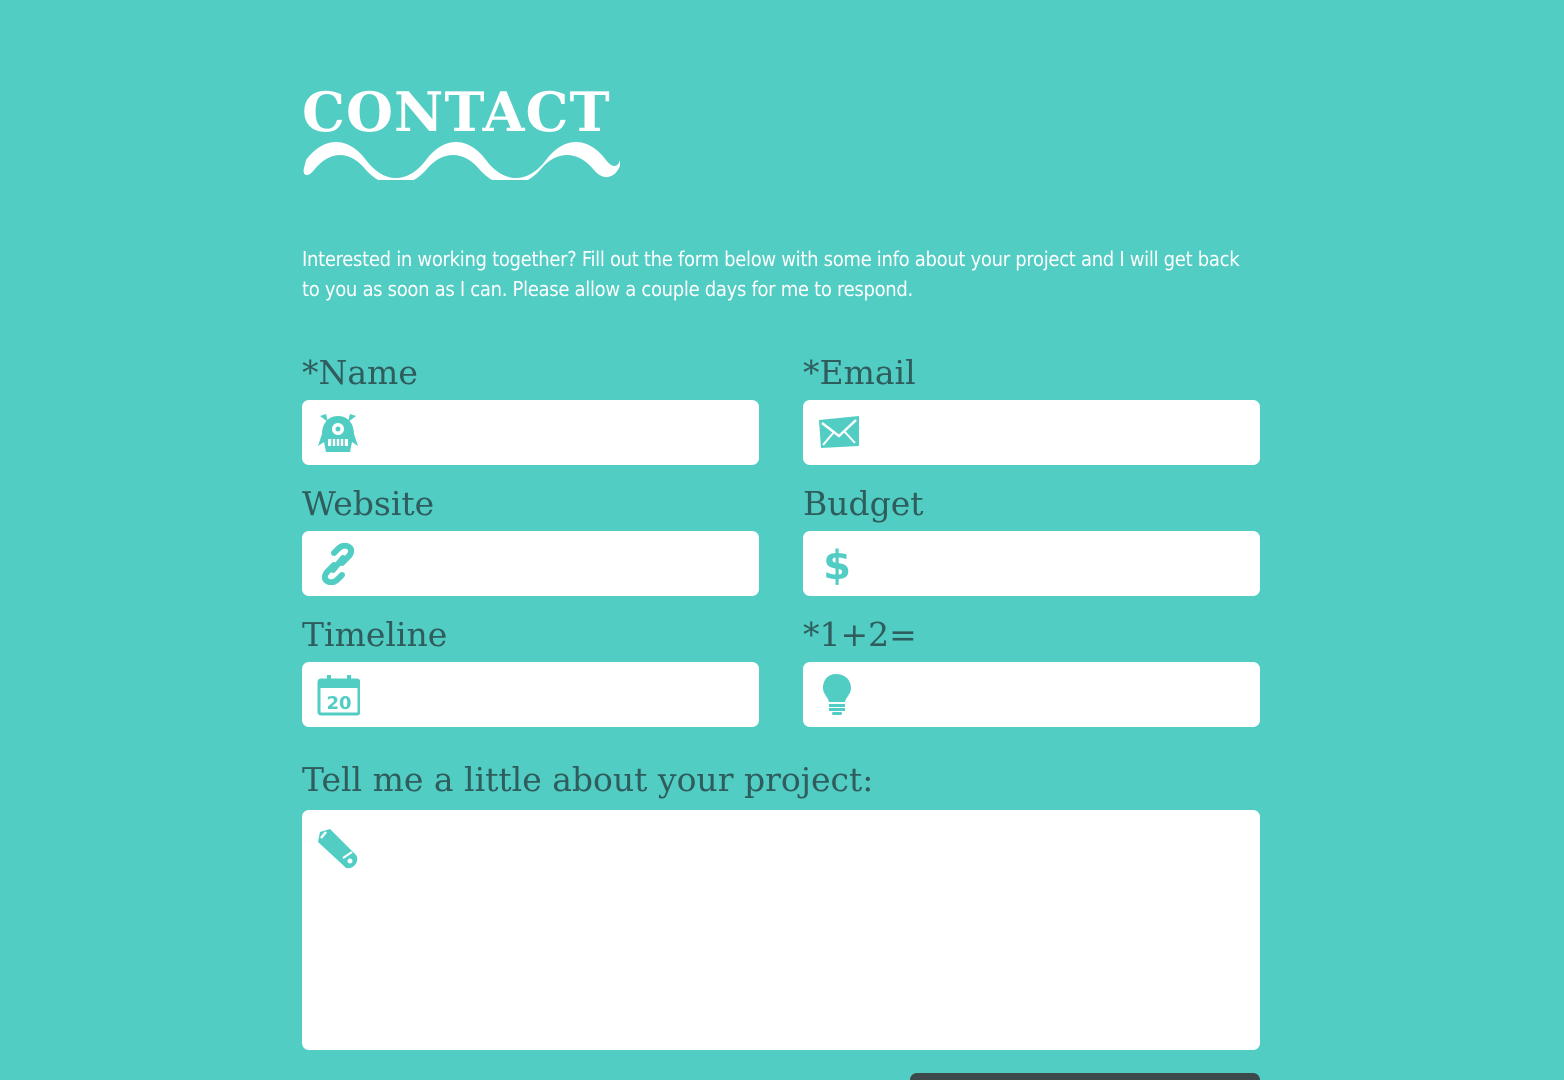  What do you see at coordinates (338, 564) in the screenshot?
I see `link-icon` at bounding box center [338, 564].